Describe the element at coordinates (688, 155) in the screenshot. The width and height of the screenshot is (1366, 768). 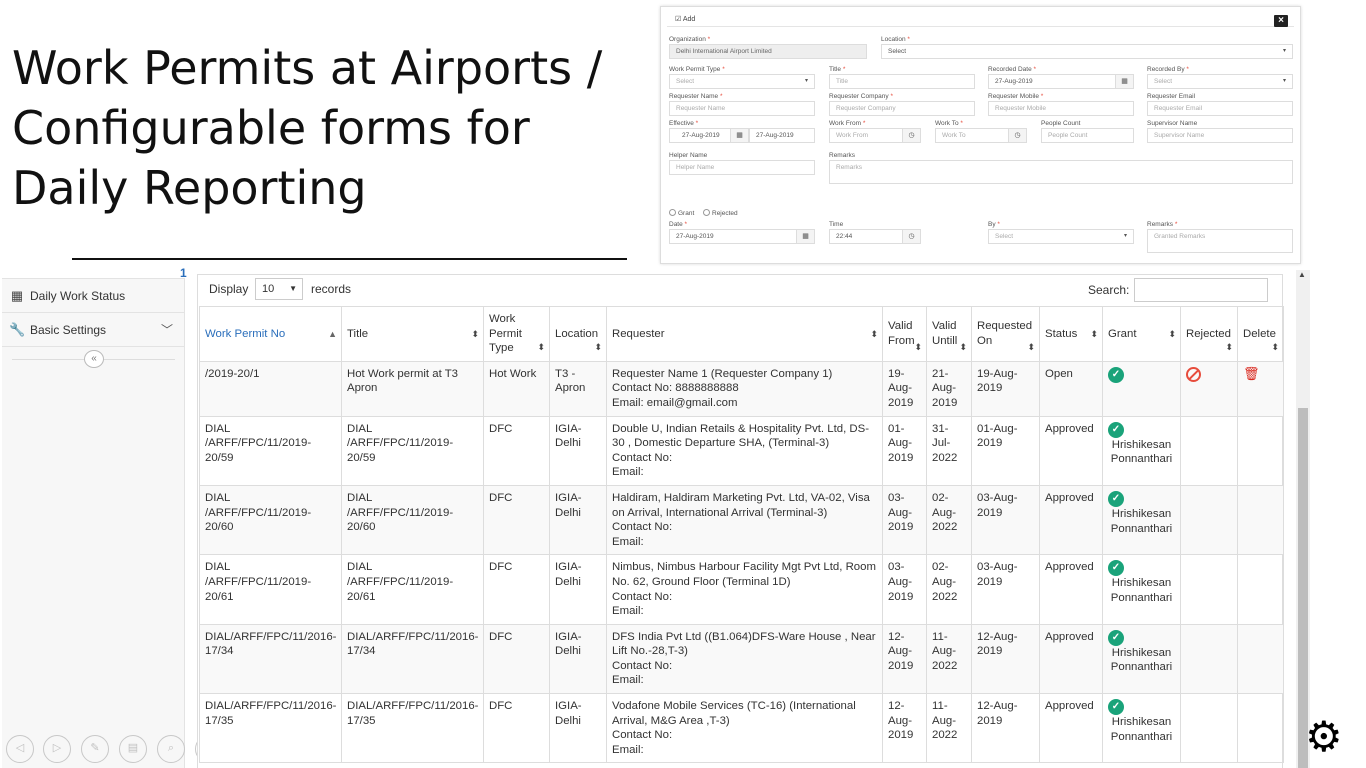
I see `helper-name-label: Helper Name` at that location.